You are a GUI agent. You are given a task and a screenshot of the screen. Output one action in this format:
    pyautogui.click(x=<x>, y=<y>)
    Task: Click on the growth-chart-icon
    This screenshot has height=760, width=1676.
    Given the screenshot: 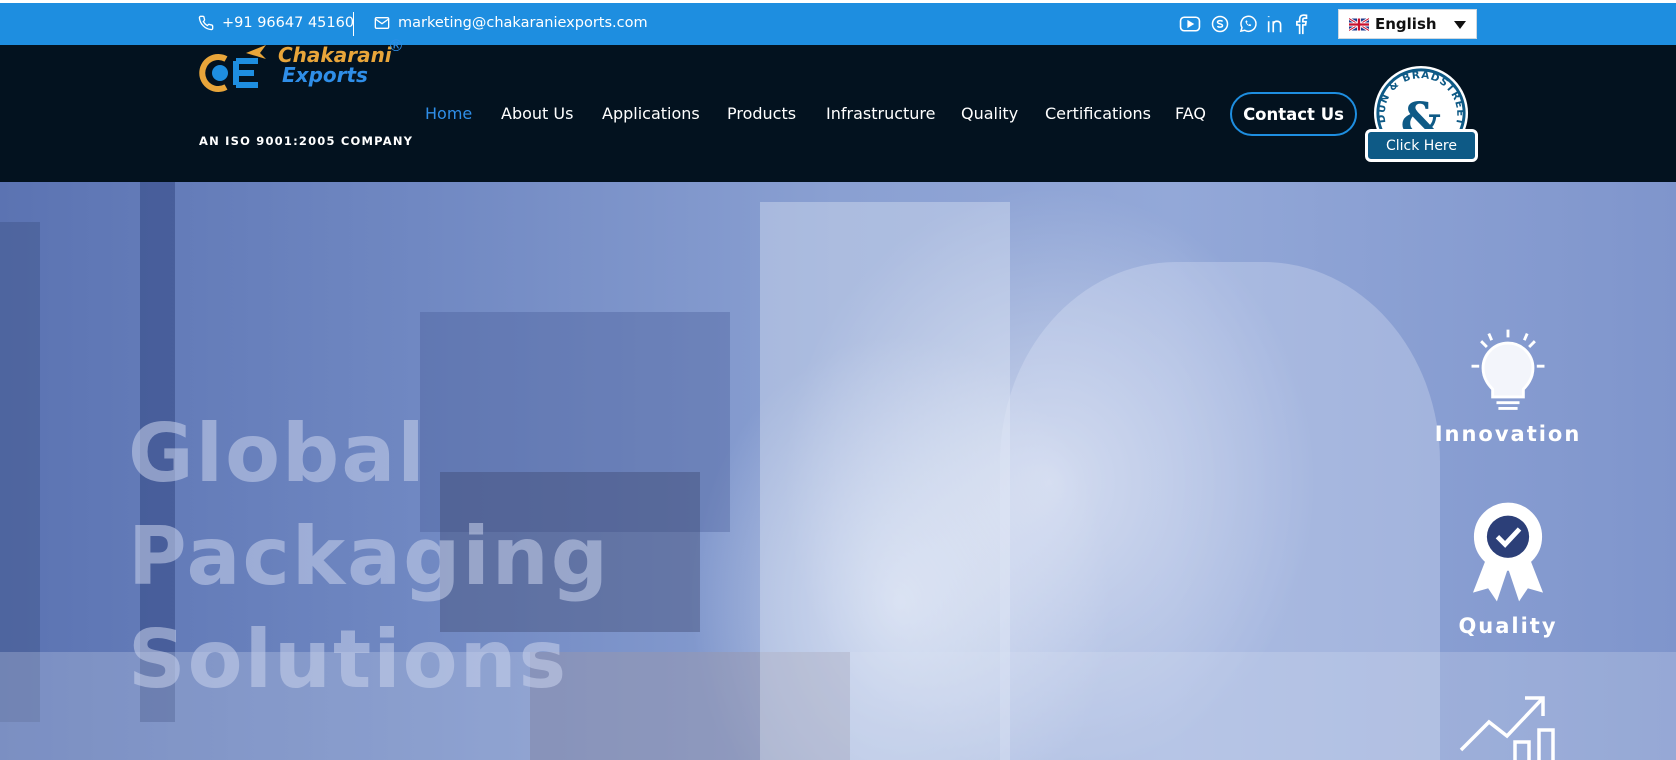 What is the action you would take?
    pyautogui.click(x=1507, y=728)
    